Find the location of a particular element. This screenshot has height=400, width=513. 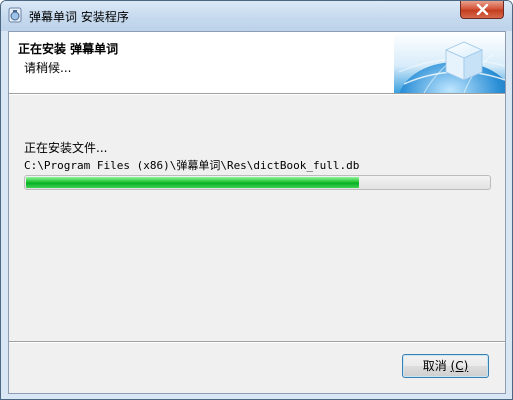

footer-divider is located at coordinates (257, 342).